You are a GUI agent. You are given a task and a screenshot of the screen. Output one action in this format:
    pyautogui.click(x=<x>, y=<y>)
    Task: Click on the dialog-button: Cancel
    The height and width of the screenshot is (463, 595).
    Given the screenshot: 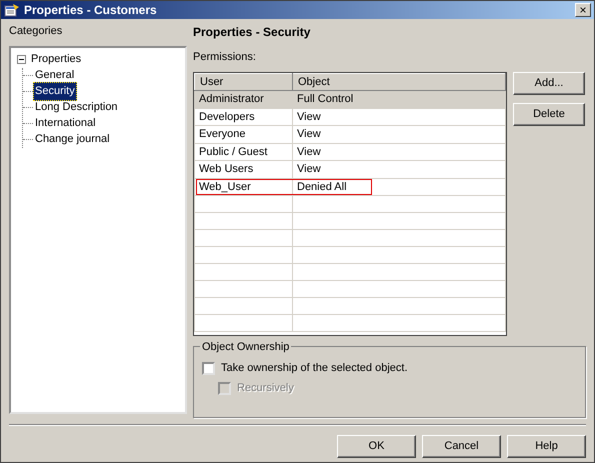 What is the action you would take?
    pyautogui.click(x=461, y=446)
    